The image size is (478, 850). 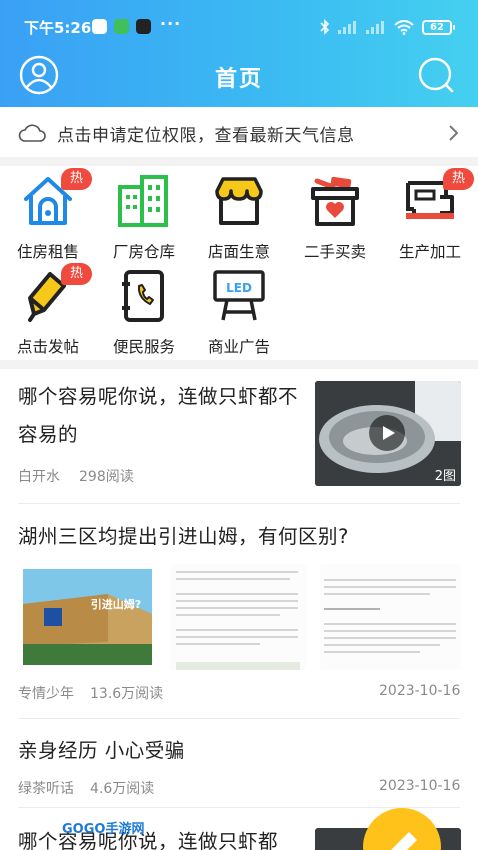 What do you see at coordinates (171, 23) in the screenshot?
I see `status-more-dots: ···` at bounding box center [171, 23].